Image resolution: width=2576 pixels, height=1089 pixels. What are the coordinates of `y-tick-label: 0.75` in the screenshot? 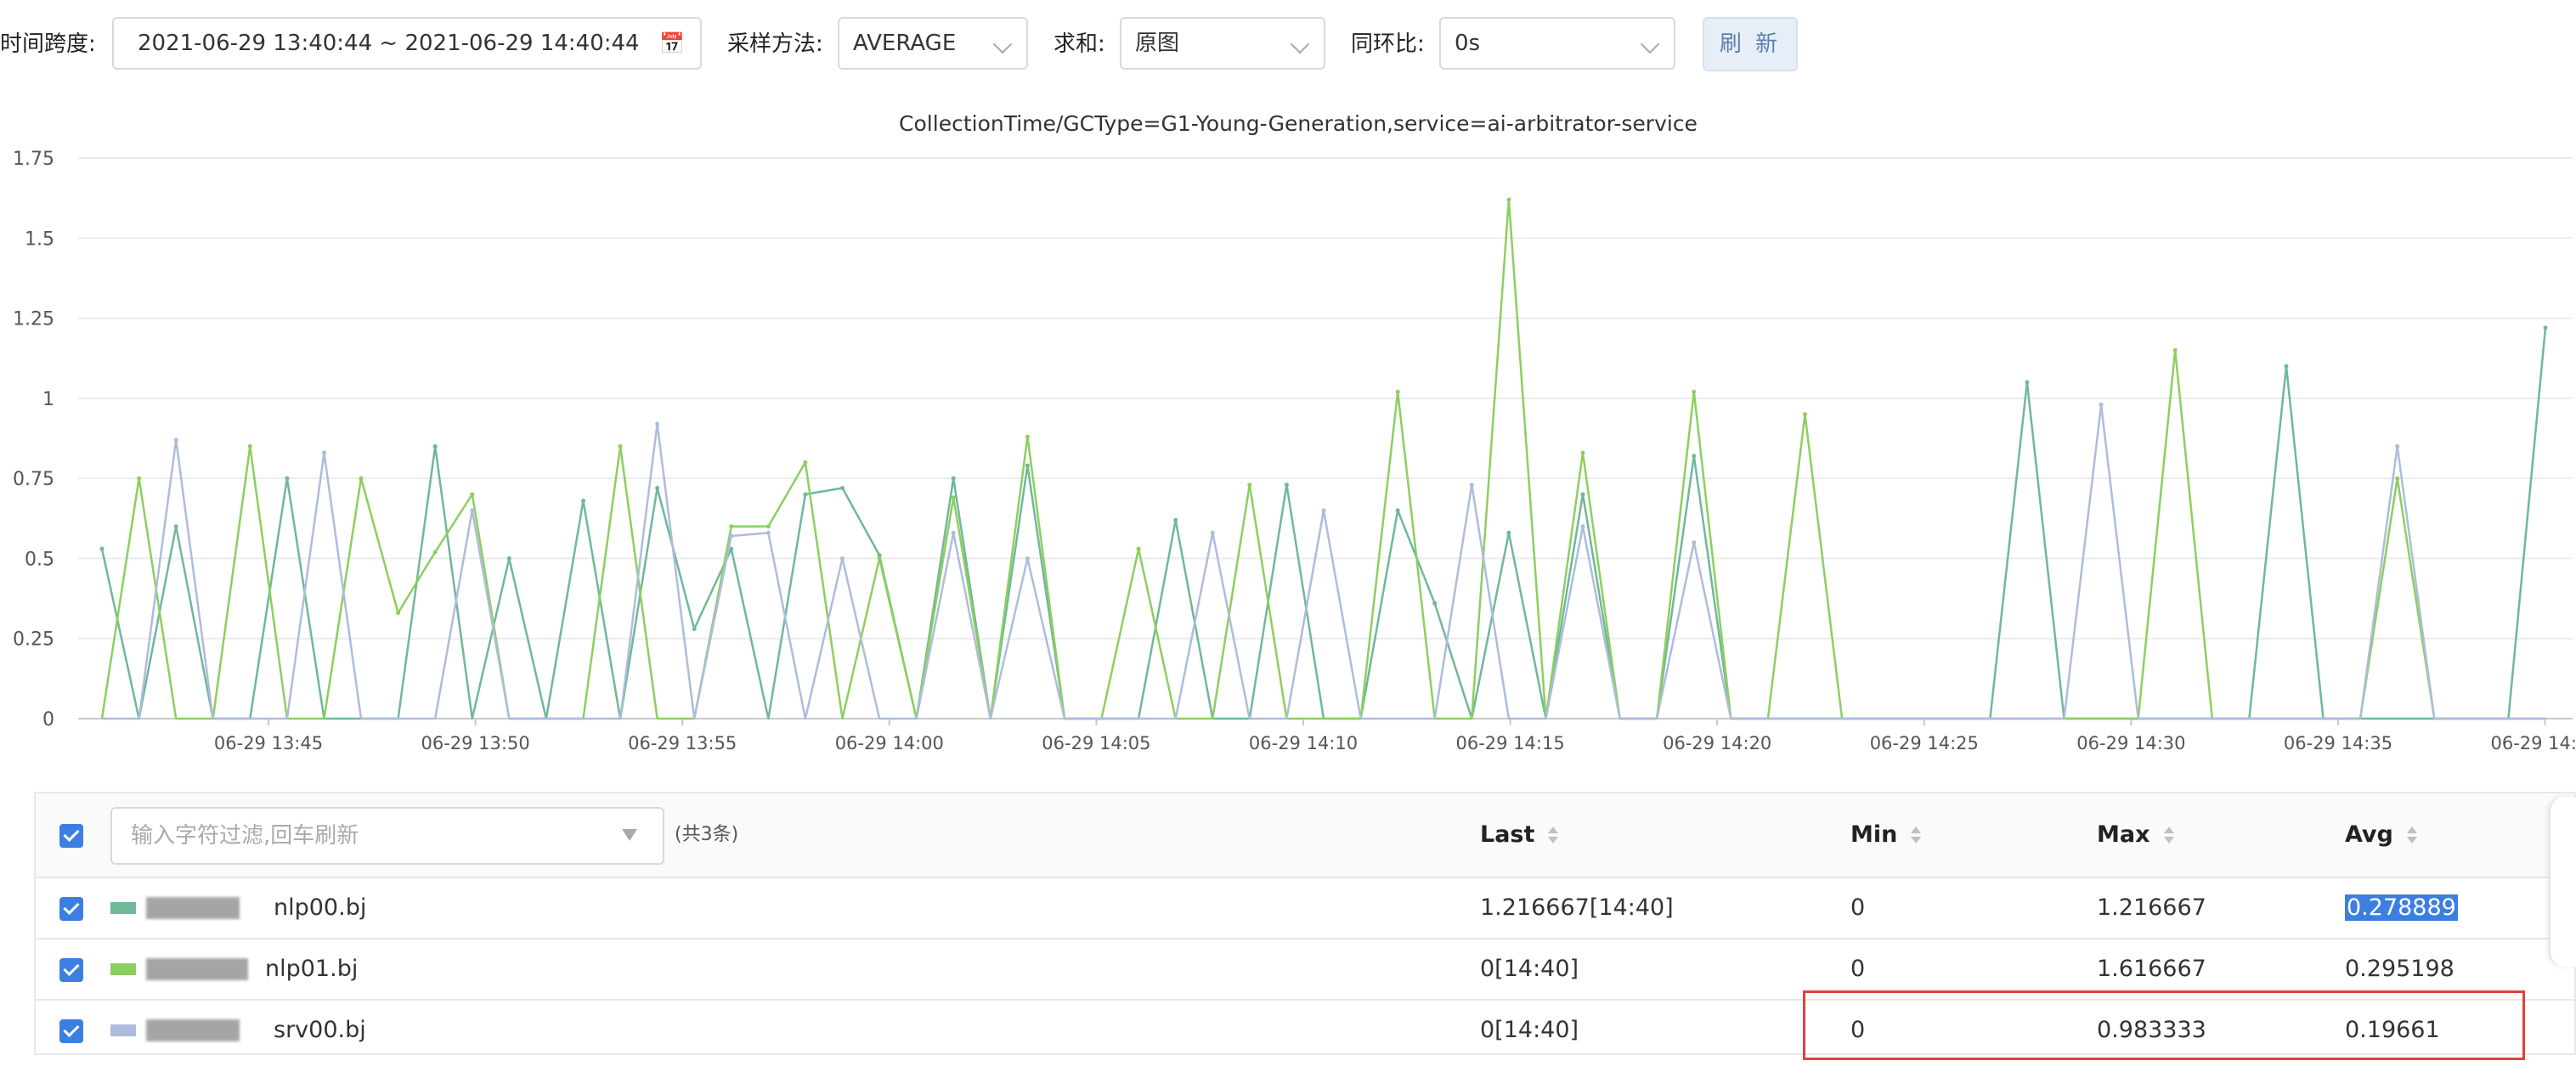 It's located at (33, 480).